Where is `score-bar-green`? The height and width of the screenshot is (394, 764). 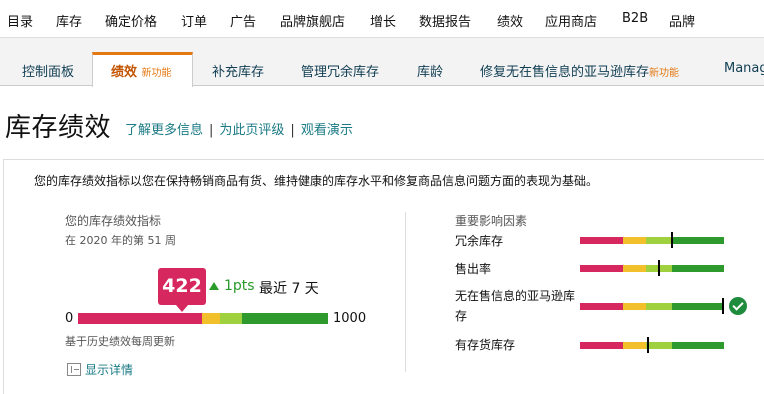
score-bar-green is located at coordinates (285, 318).